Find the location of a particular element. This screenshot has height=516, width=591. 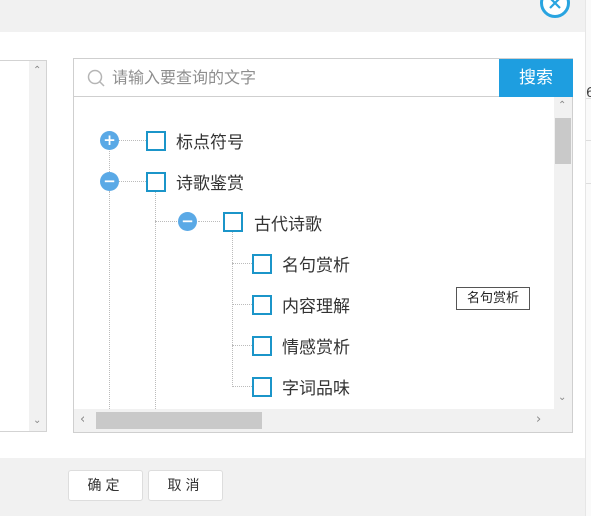

scroll-right-icon: › is located at coordinates (538, 419).